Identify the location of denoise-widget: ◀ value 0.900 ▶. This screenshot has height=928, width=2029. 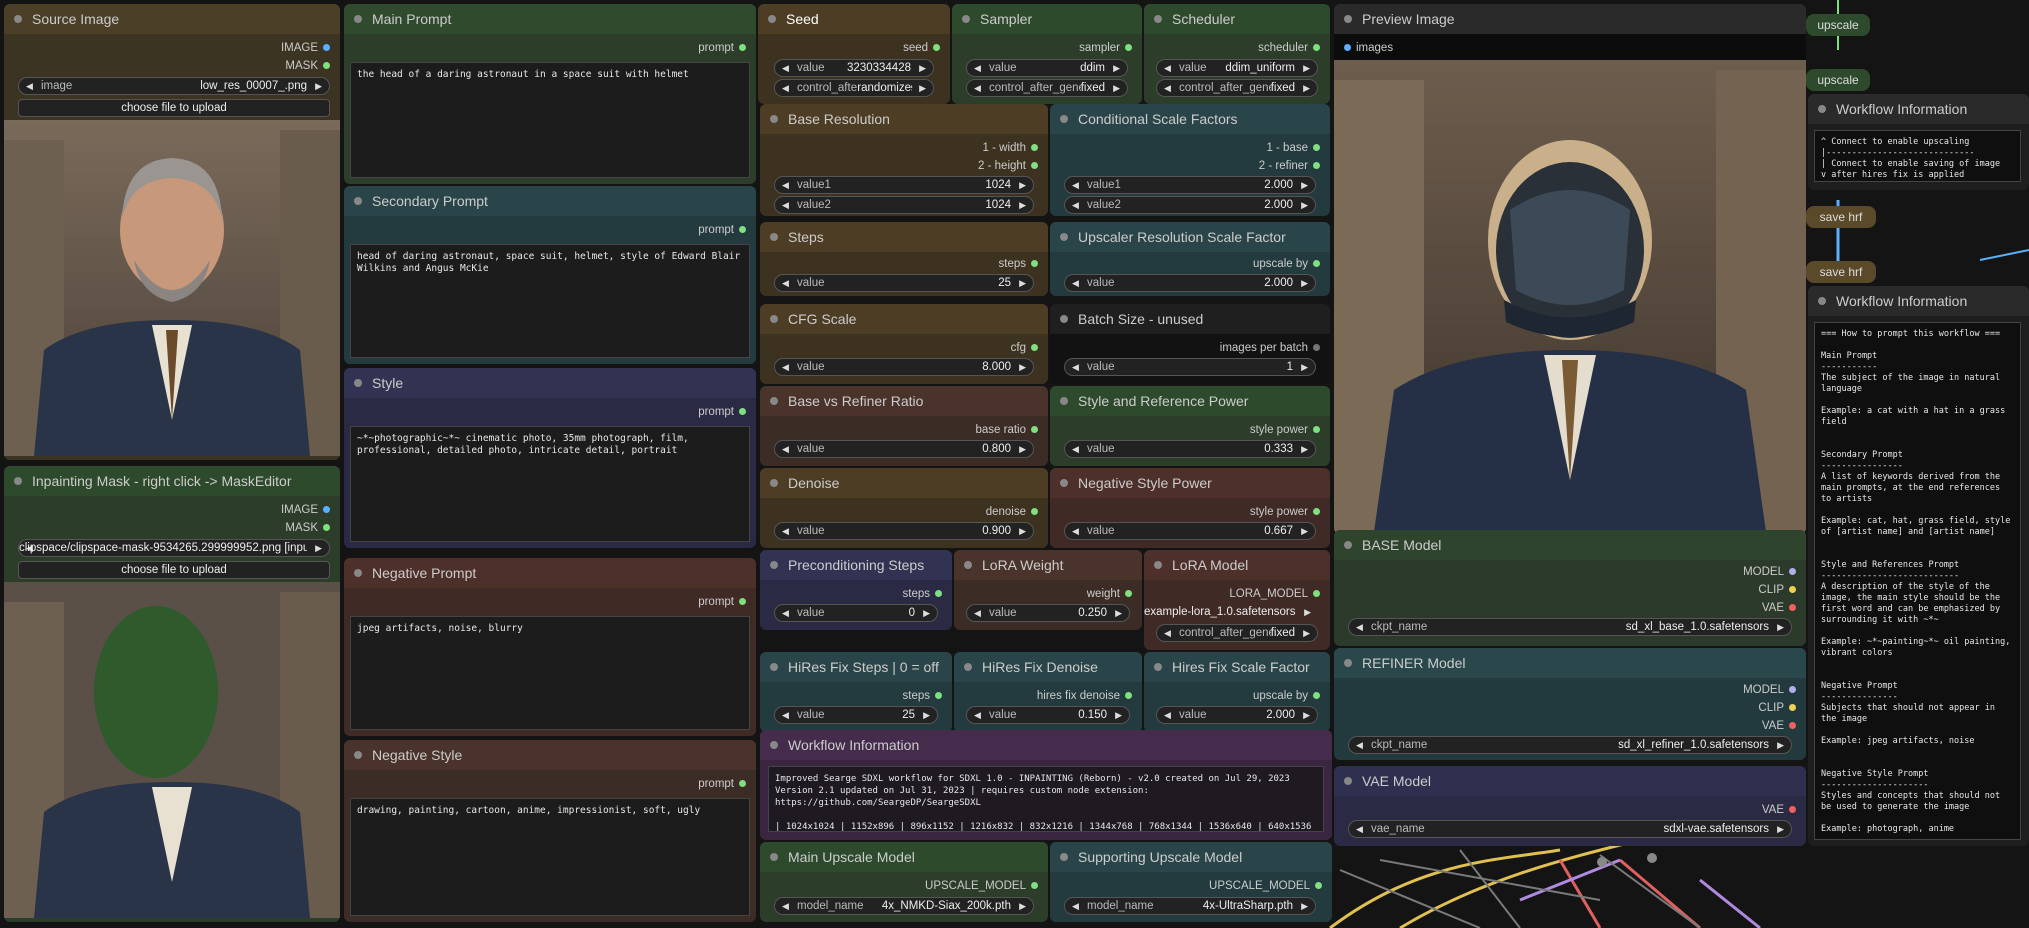
(904, 531).